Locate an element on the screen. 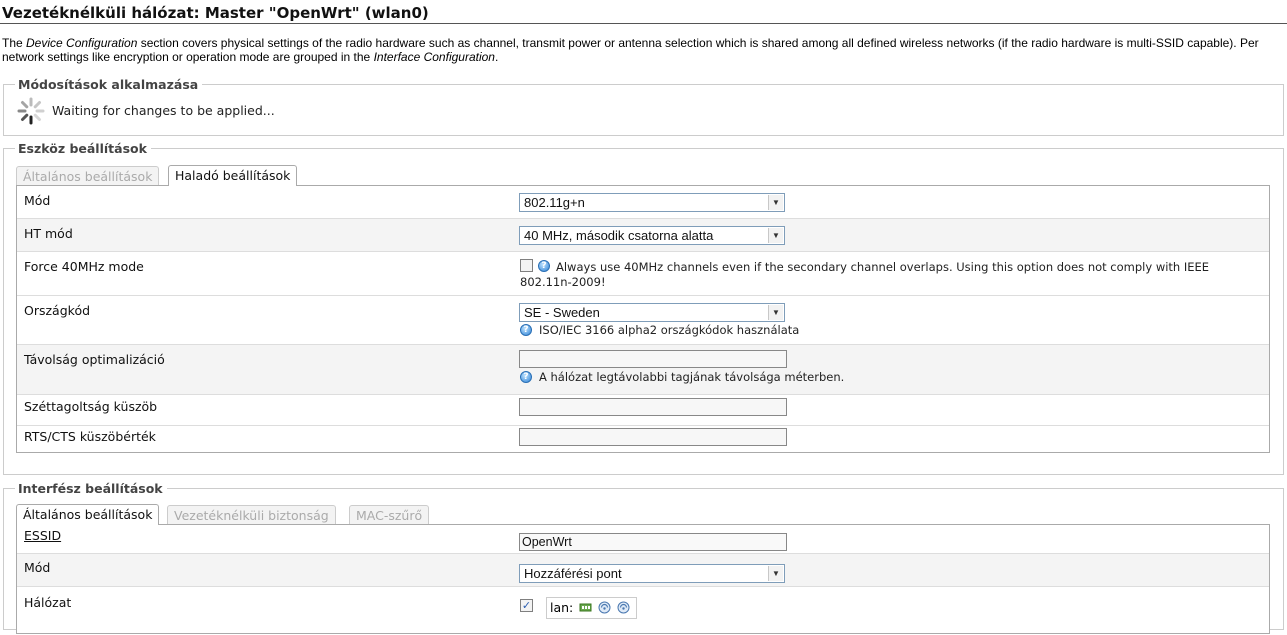 This screenshot has height=635, width=1287. row-ht-mode: HT mód 40 MHz, második csatorna alatta is located at coordinates (643, 235).